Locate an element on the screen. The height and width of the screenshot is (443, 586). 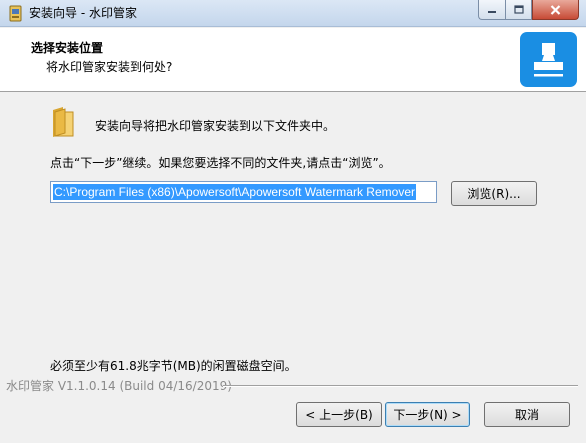
hint-text: 点击“下一步”继续。如果您要选择不同的文件夹,请点击“浏览”。 is located at coordinates (220, 163).